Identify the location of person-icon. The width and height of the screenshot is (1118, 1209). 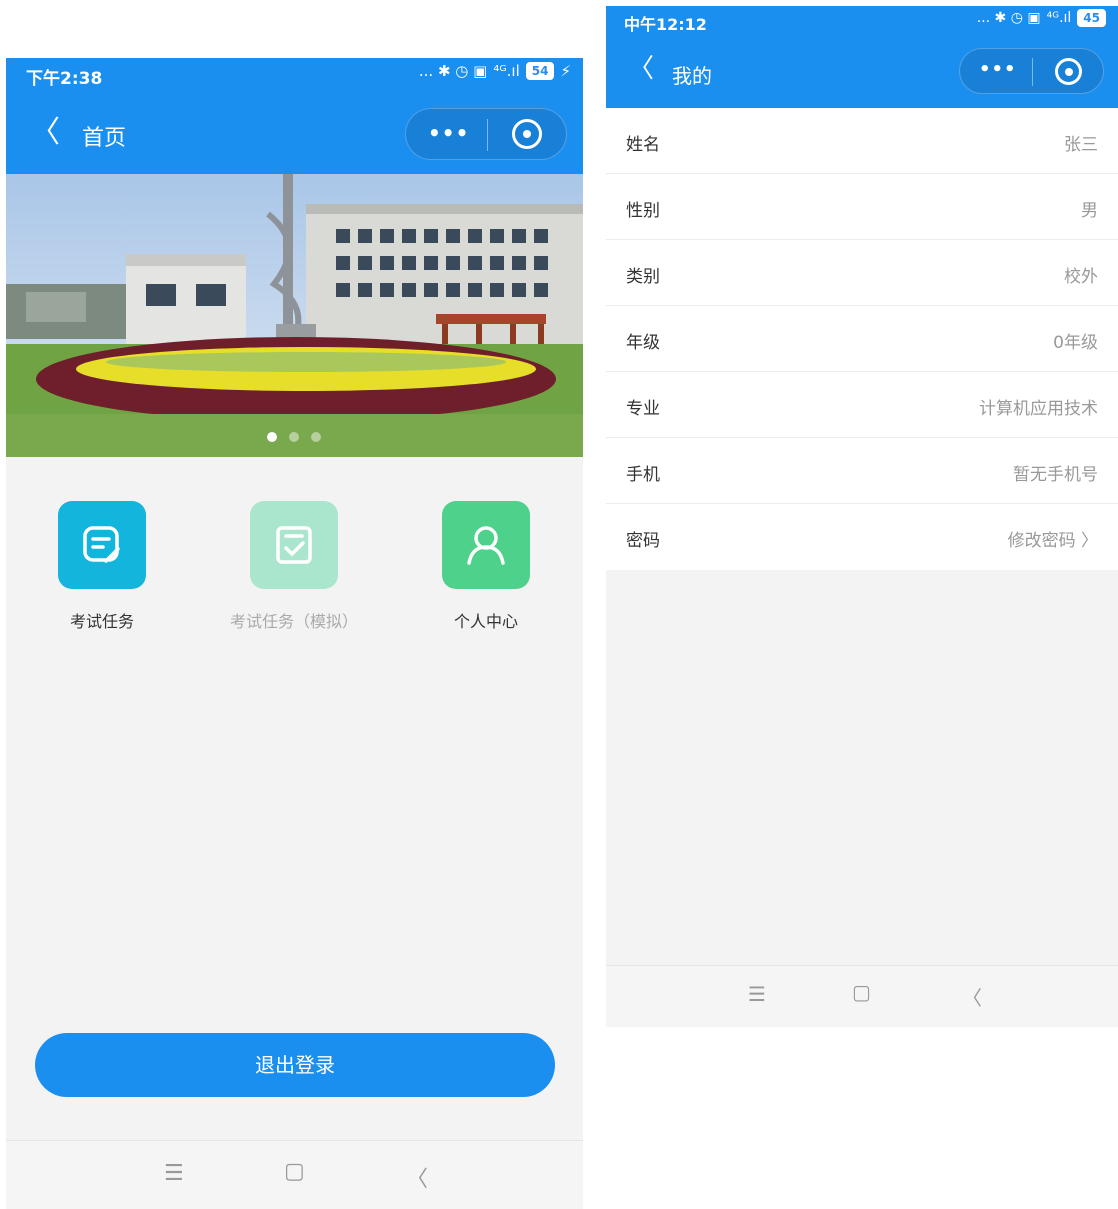
(486, 545).